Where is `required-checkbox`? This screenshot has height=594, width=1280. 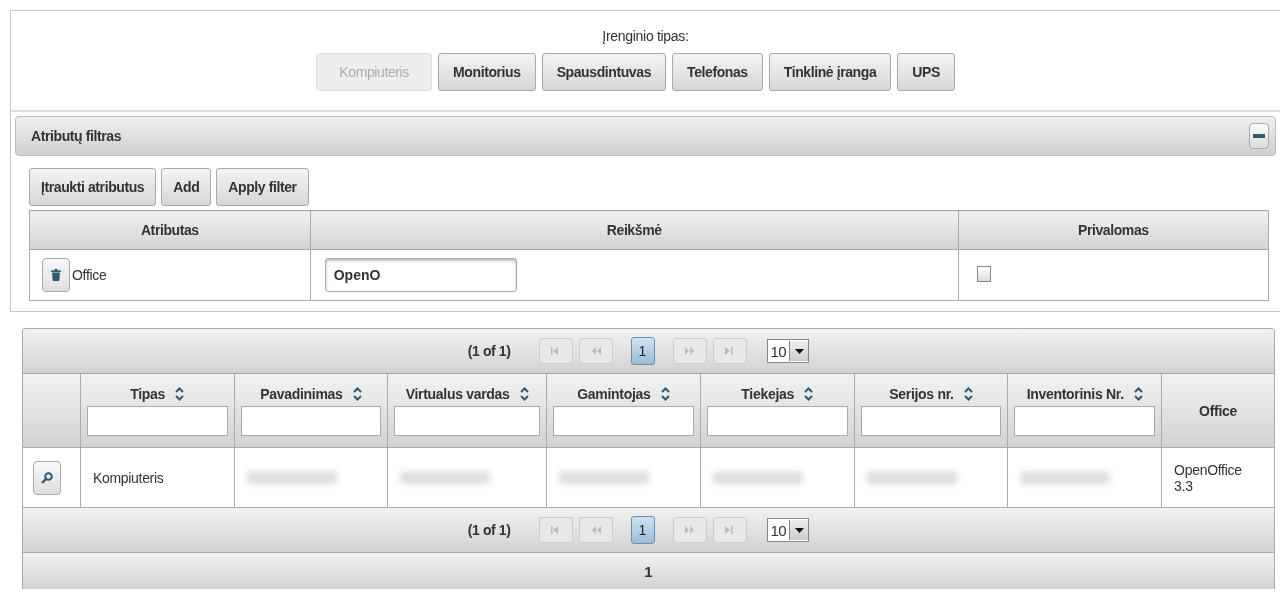 required-checkbox is located at coordinates (983, 273).